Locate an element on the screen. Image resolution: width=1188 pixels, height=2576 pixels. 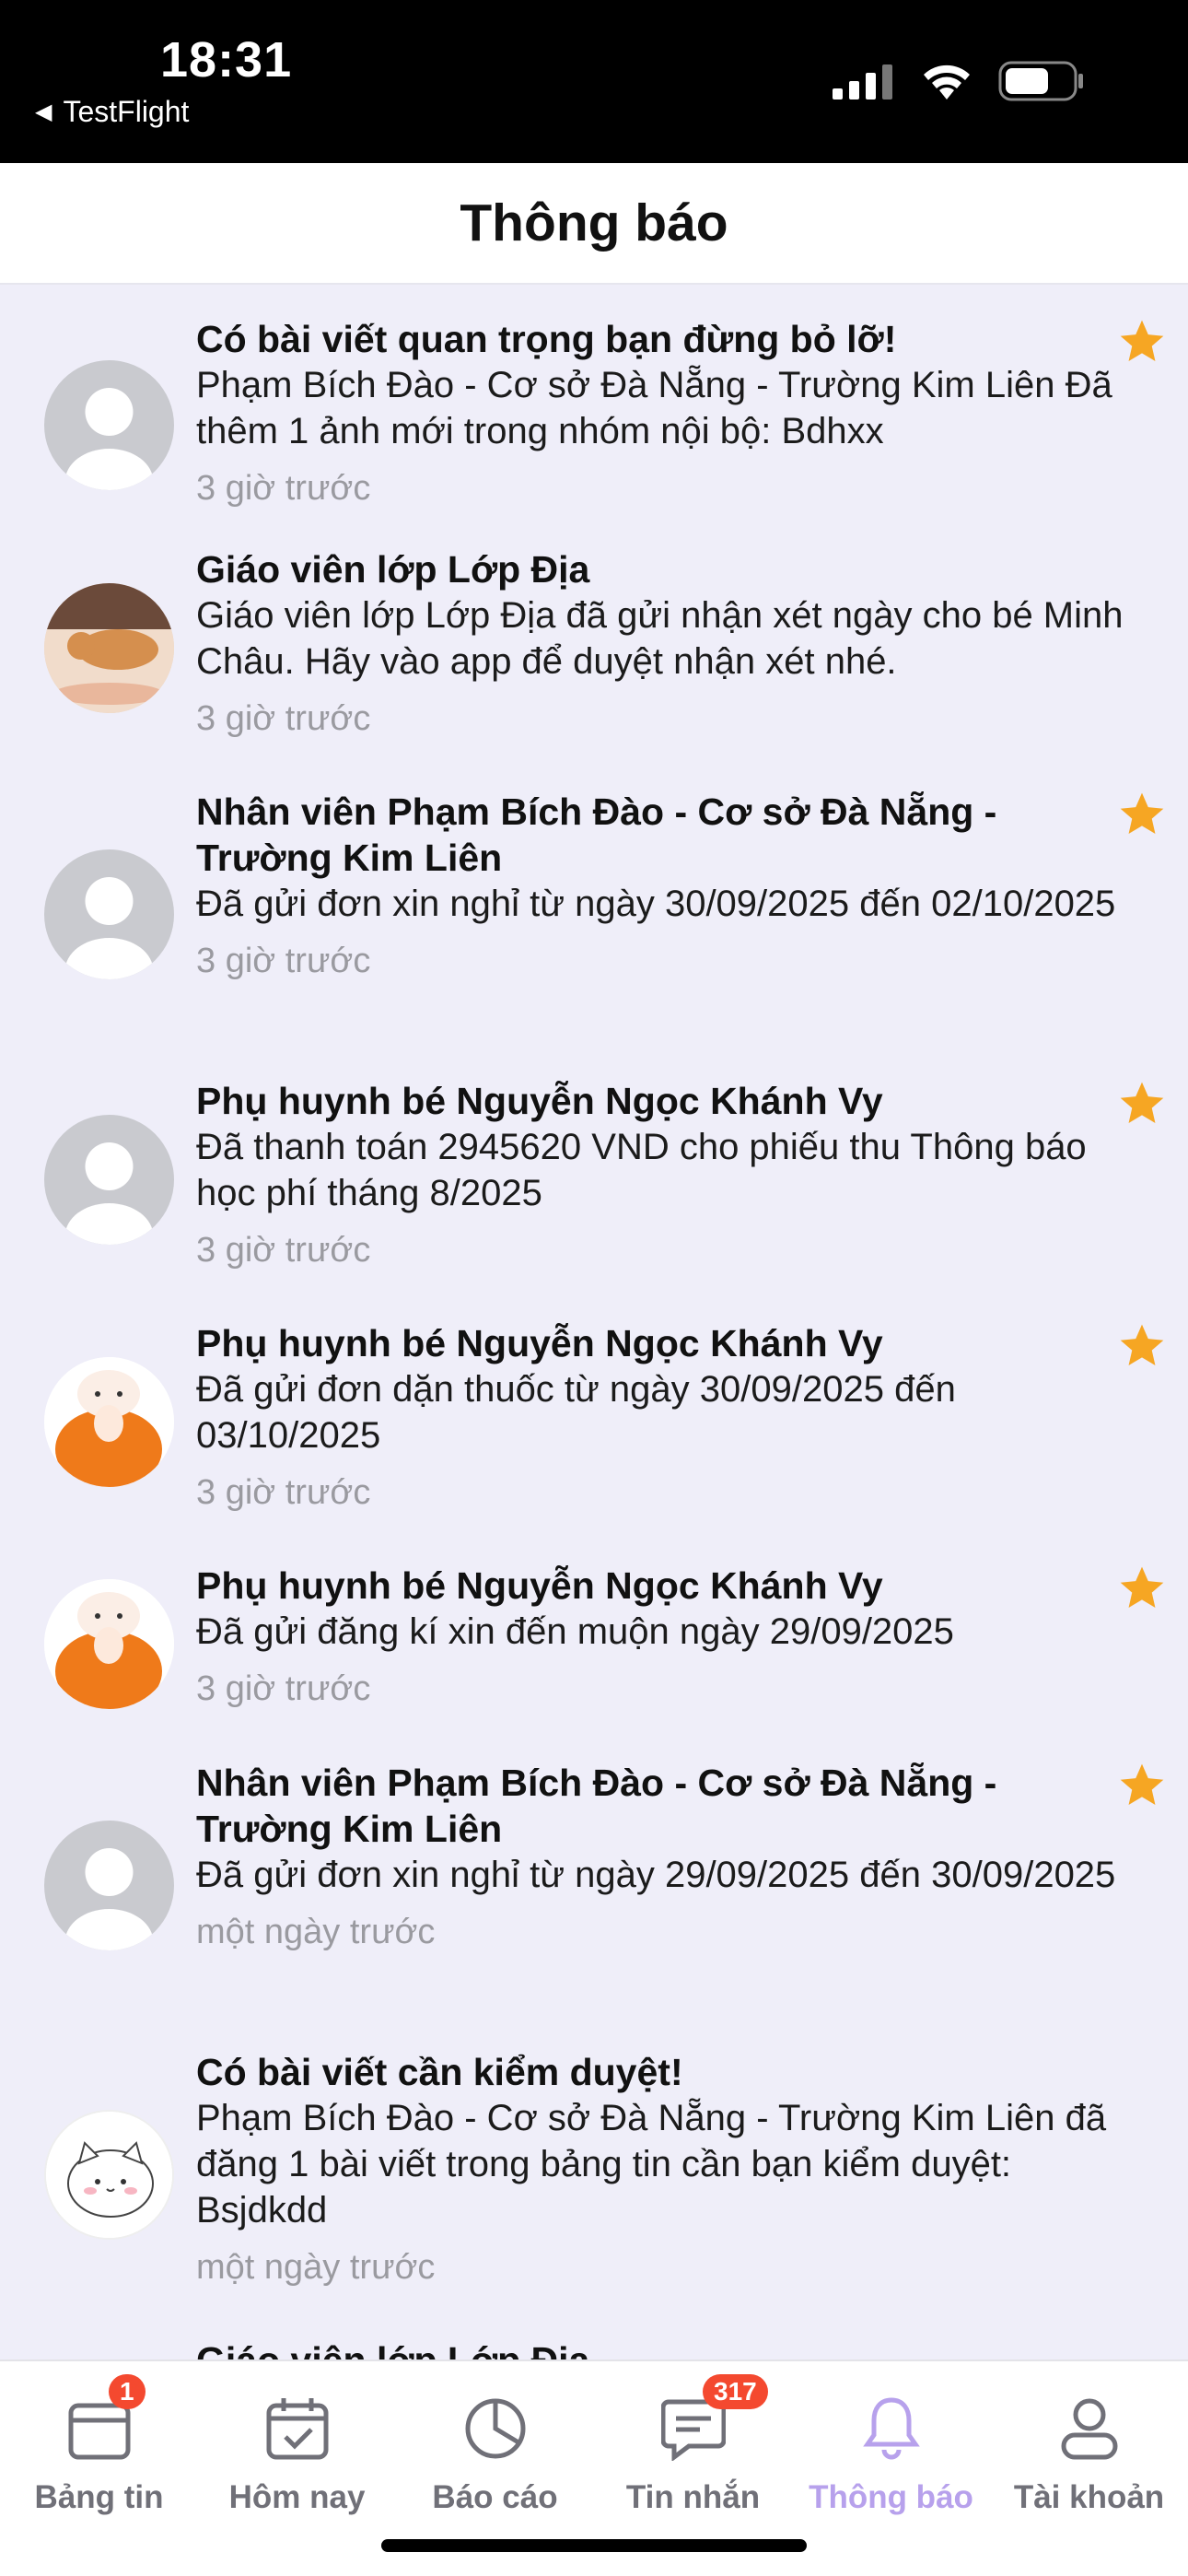
back-to-app-link: ◀ TestFlight is located at coordinates (112, 112).